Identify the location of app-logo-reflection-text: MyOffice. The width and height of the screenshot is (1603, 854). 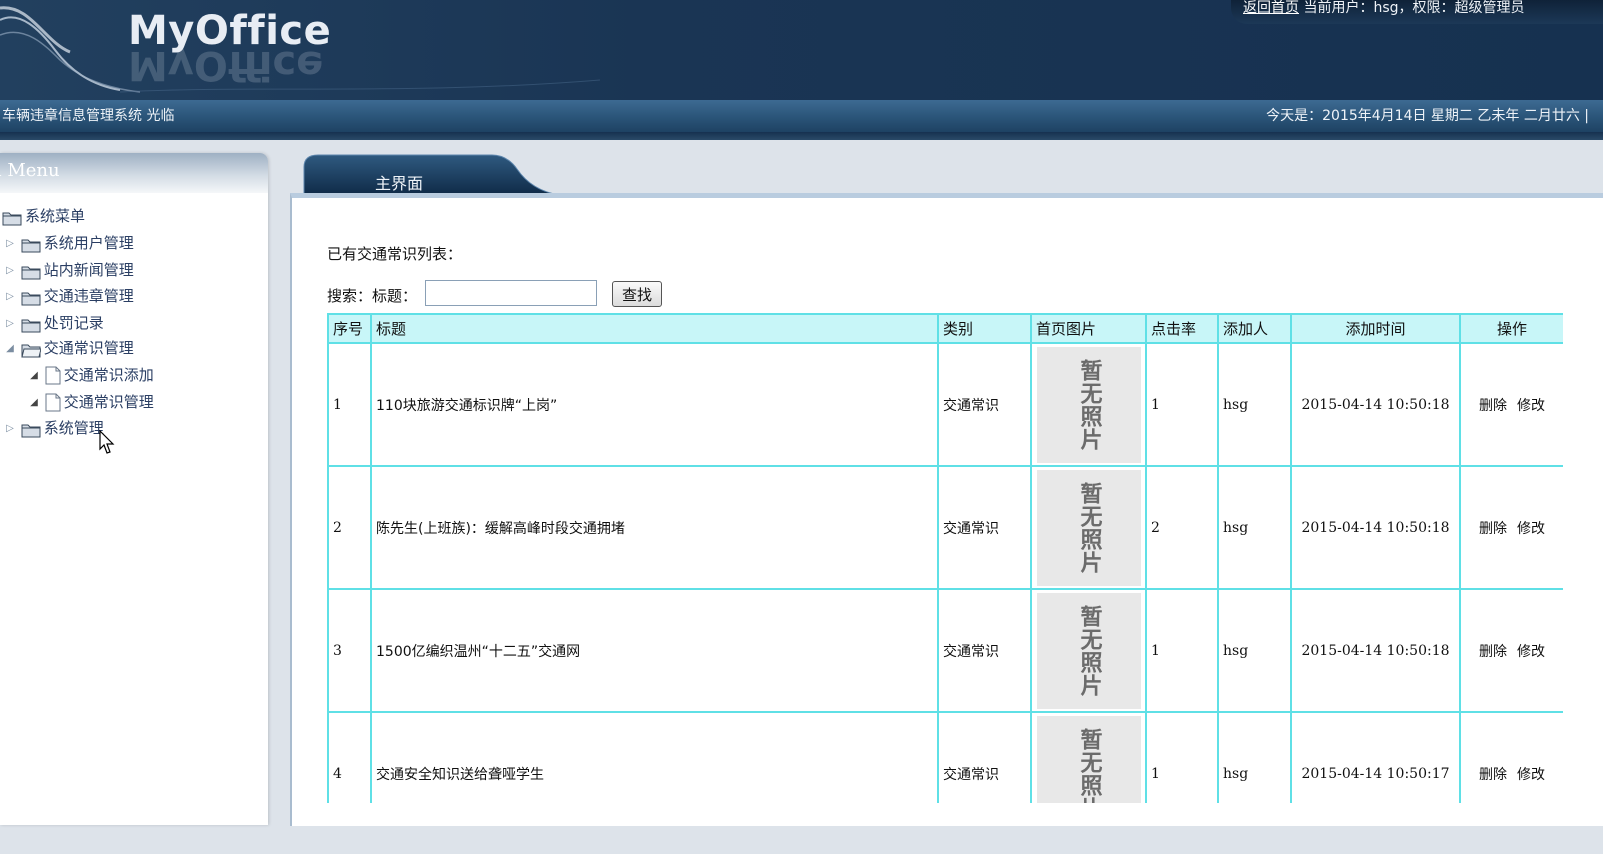
(226, 68).